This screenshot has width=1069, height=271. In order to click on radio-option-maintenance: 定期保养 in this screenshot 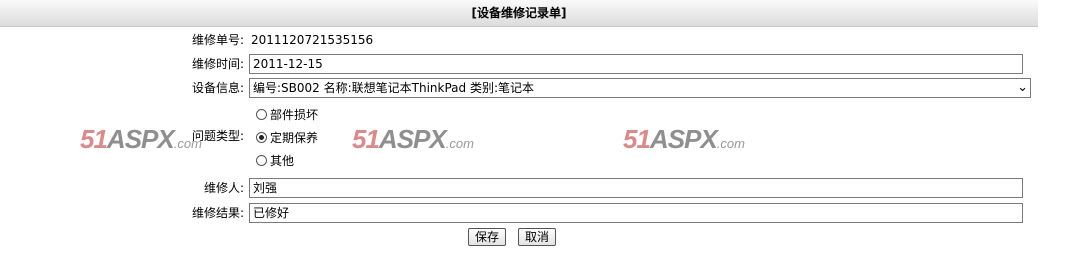, I will do `click(287, 138)`.